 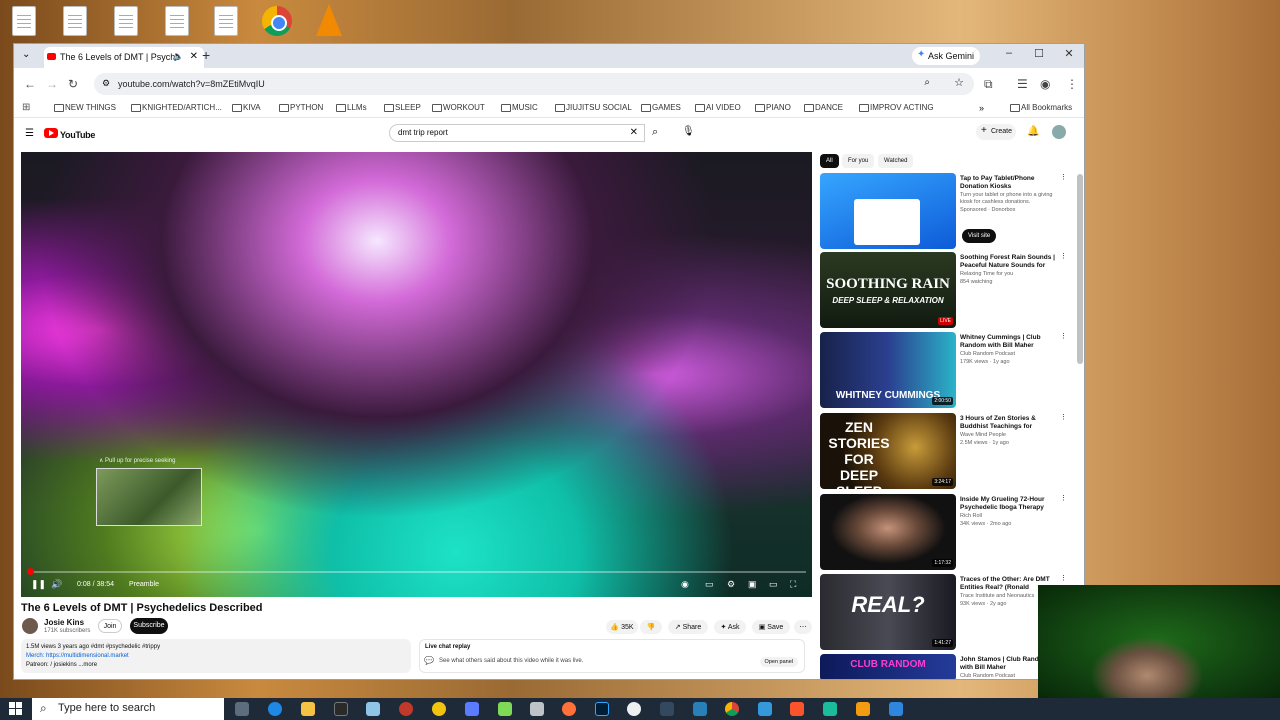 What do you see at coordinates (402, 107) in the screenshot?
I see `bookmark-sleep: SLEEP` at bounding box center [402, 107].